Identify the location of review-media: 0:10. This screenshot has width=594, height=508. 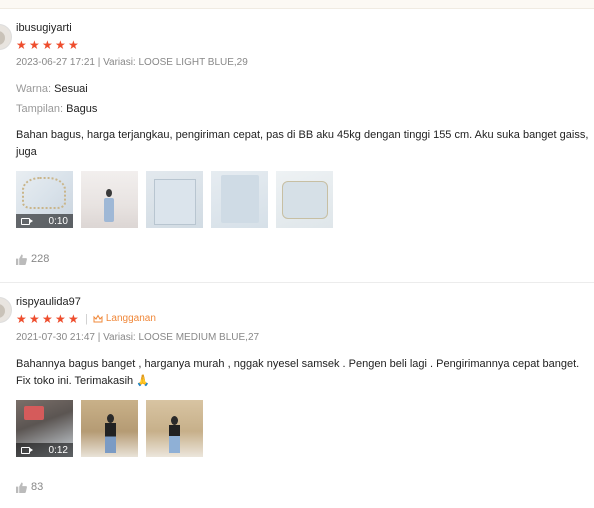
(178, 199).